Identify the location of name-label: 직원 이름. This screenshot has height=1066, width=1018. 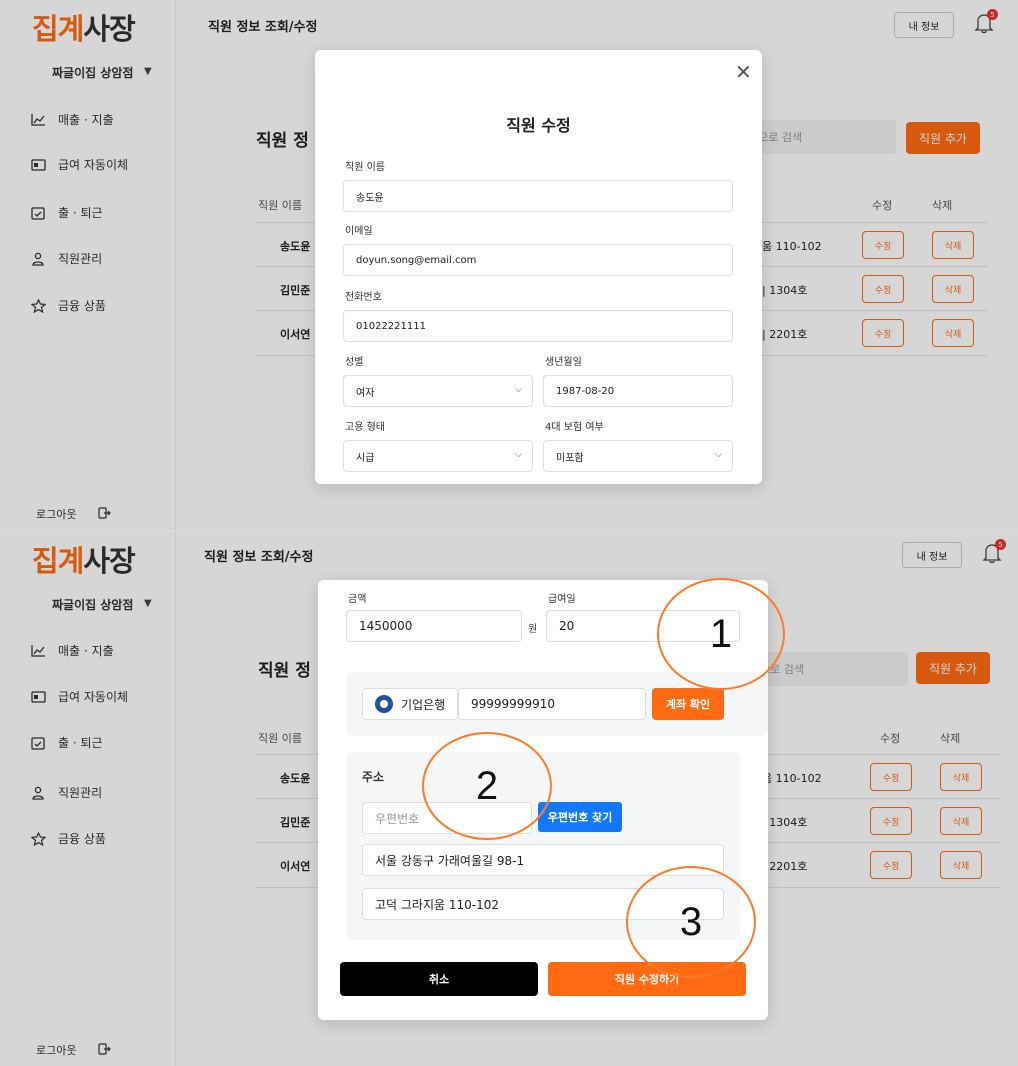
(365, 167).